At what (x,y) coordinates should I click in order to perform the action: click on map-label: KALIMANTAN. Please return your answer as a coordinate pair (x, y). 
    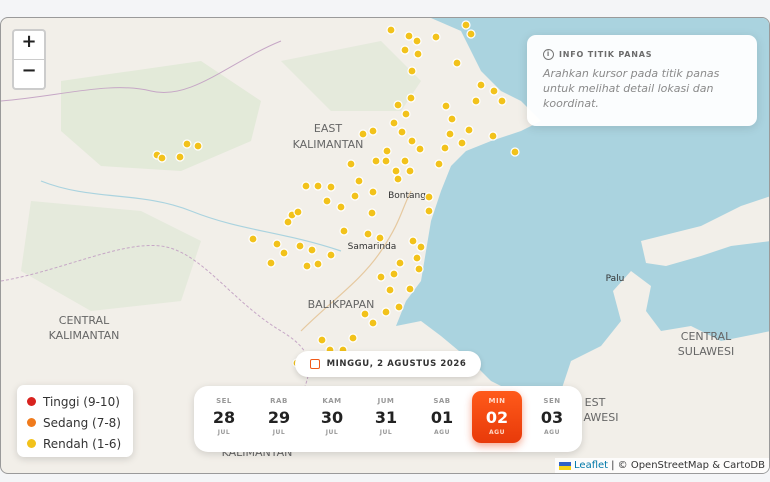
    Looking at the image, I should click on (328, 144).